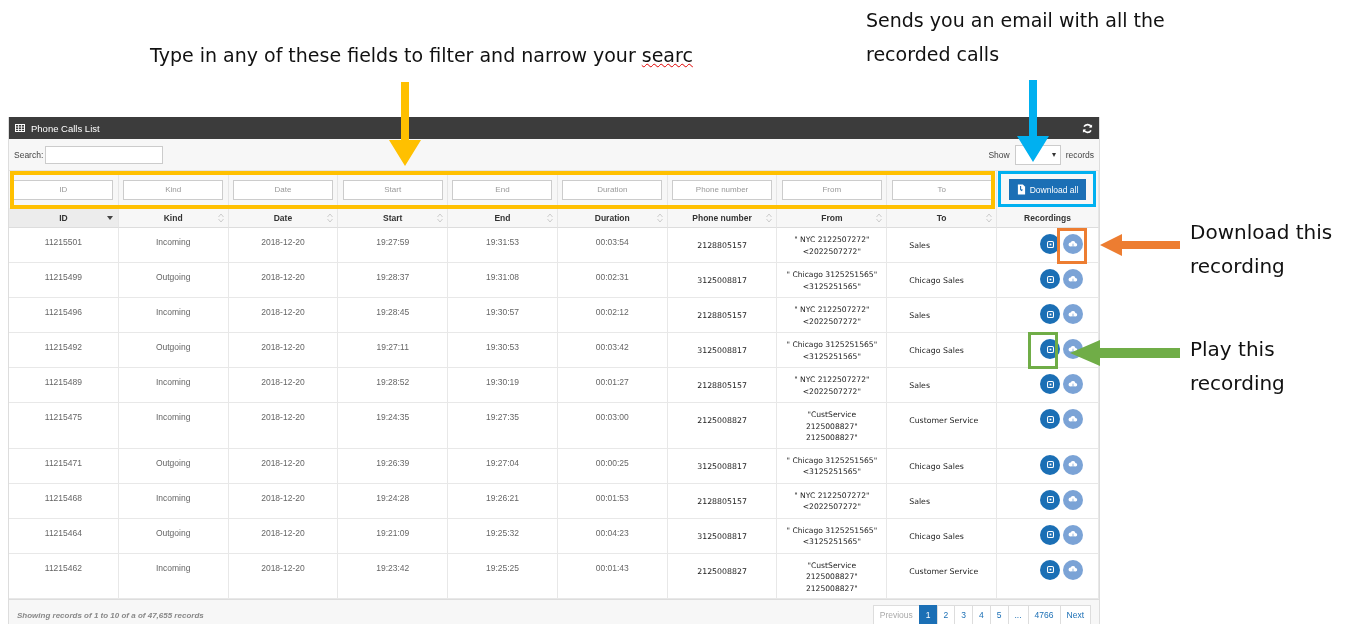 The width and height of the screenshot is (1363, 624). What do you see at coordinates (393, 245) in the screenshot?
I see `table-cell: 19:27:59` at bounding box center [393, 245].